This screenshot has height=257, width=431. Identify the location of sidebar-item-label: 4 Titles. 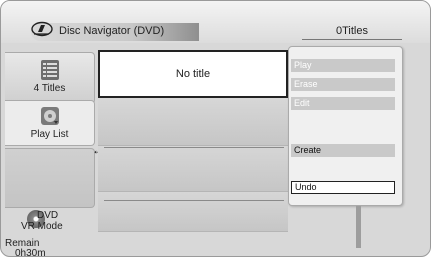
(49, 88).